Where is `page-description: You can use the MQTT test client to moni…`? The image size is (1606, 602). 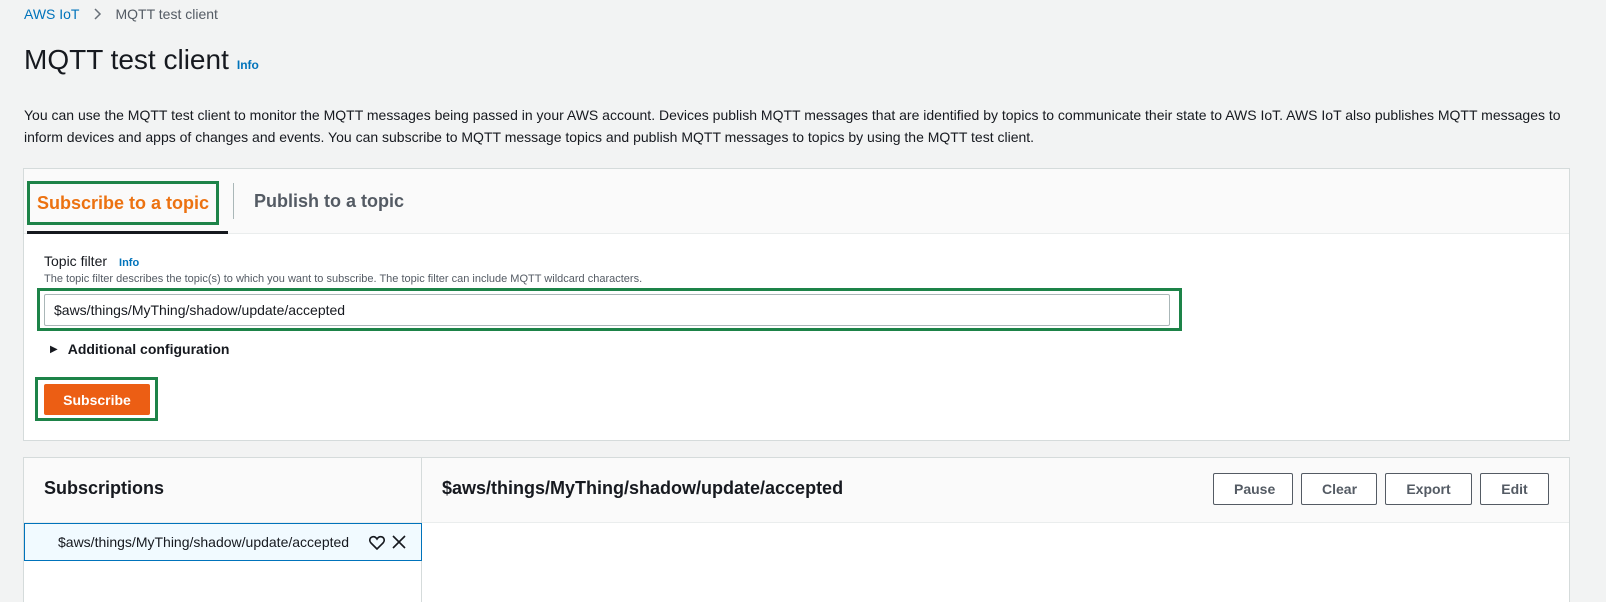 page-description: You can use the MQTT test client to moni… is located at coordinates (792, 126).